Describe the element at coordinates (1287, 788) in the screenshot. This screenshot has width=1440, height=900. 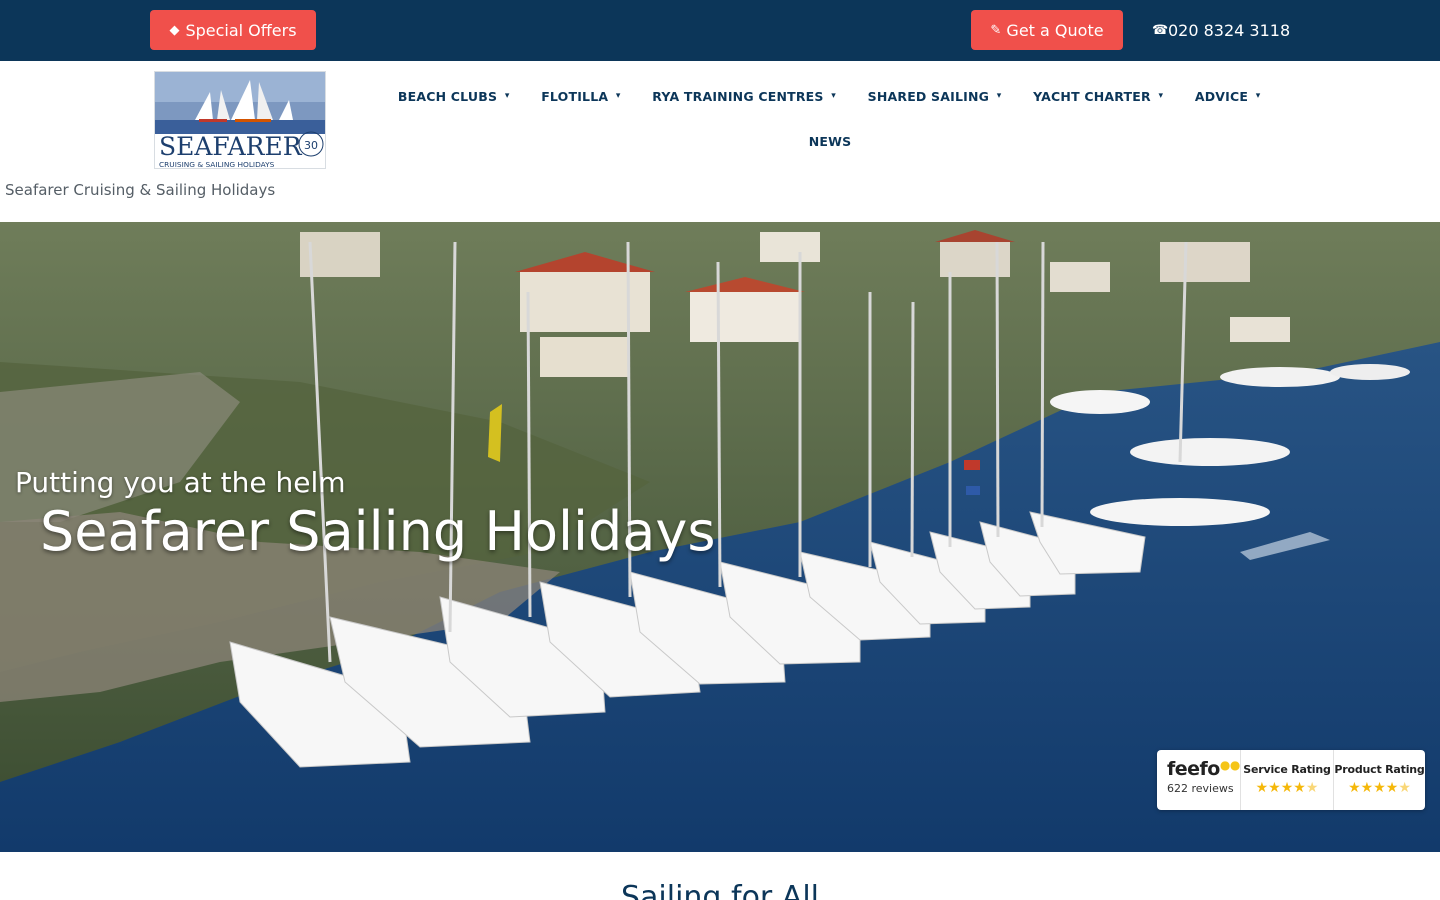
I see `service-rating-stars: ★★★★★` at that location.